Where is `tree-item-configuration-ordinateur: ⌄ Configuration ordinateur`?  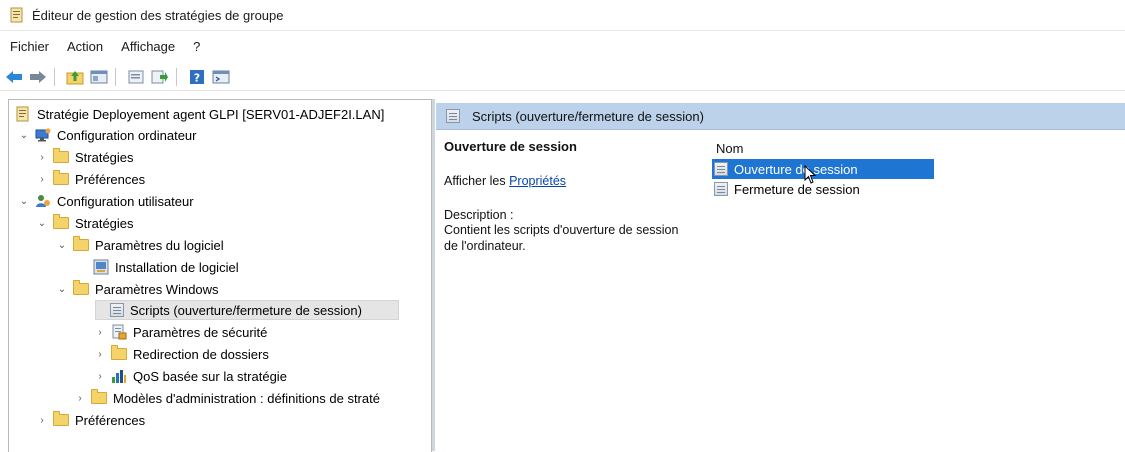
tree-item-configuration-ordinateur: ⌄ Configuration ordinateur is located at coordinates (108, 135).